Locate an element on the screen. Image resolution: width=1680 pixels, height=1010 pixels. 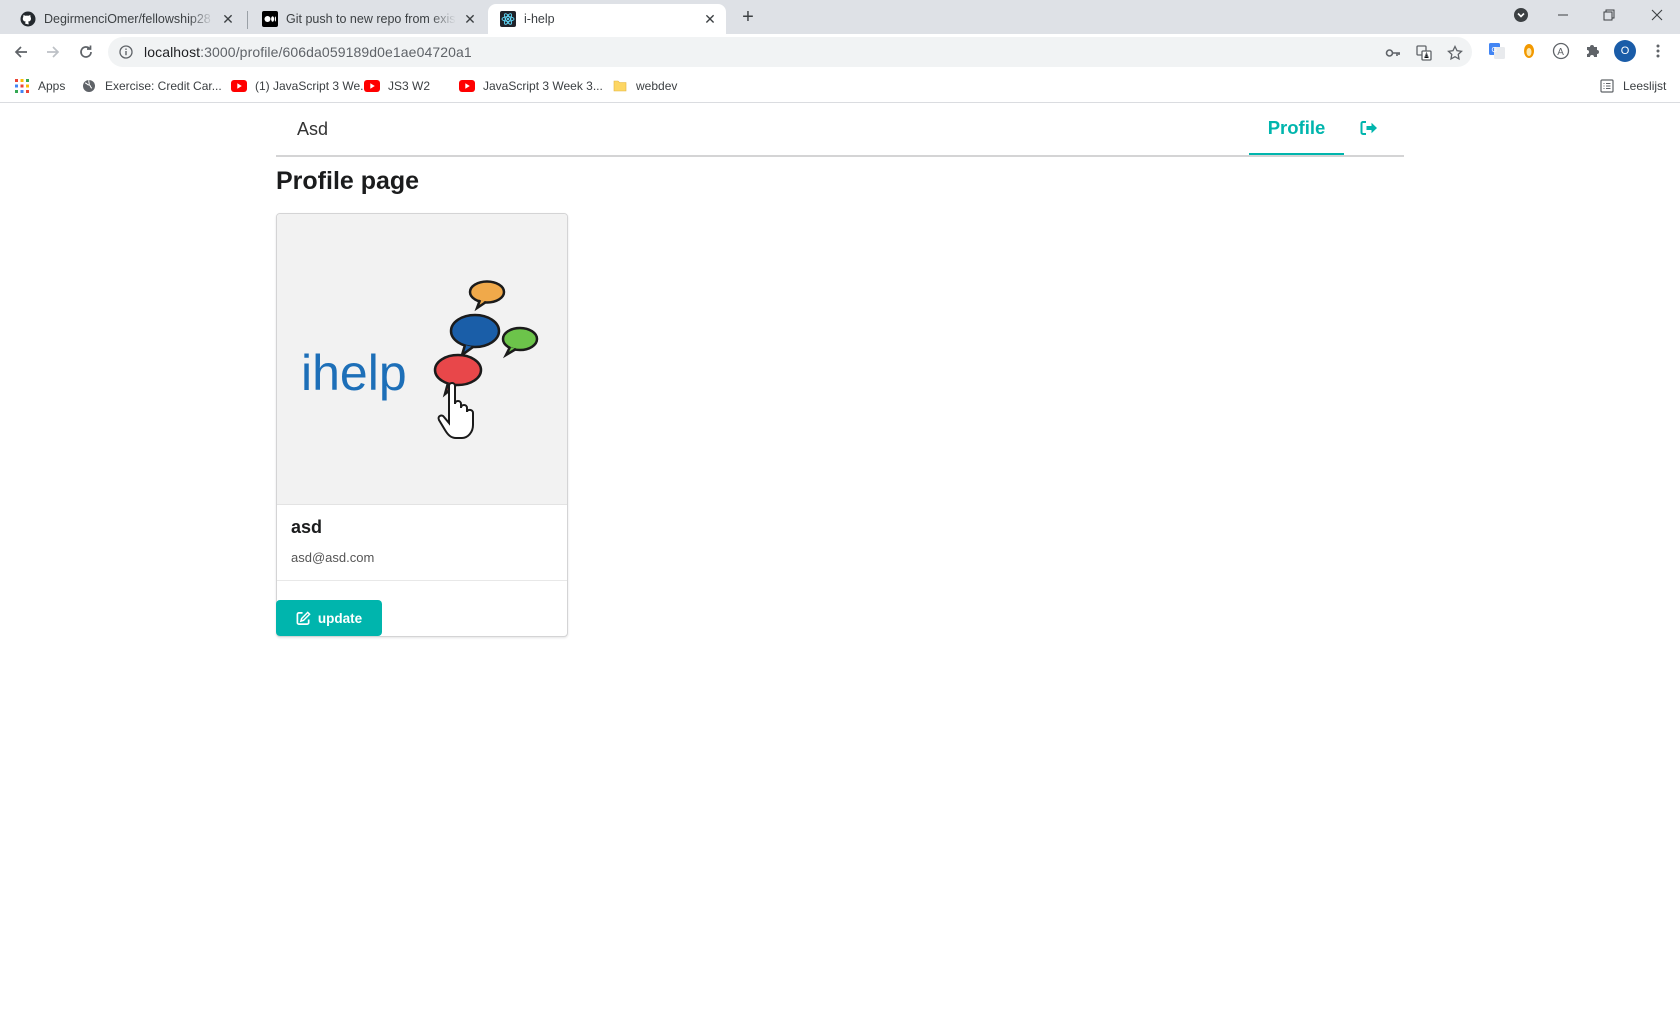
google-translate-ext-icon: G is located at coordinates (1497, 51).